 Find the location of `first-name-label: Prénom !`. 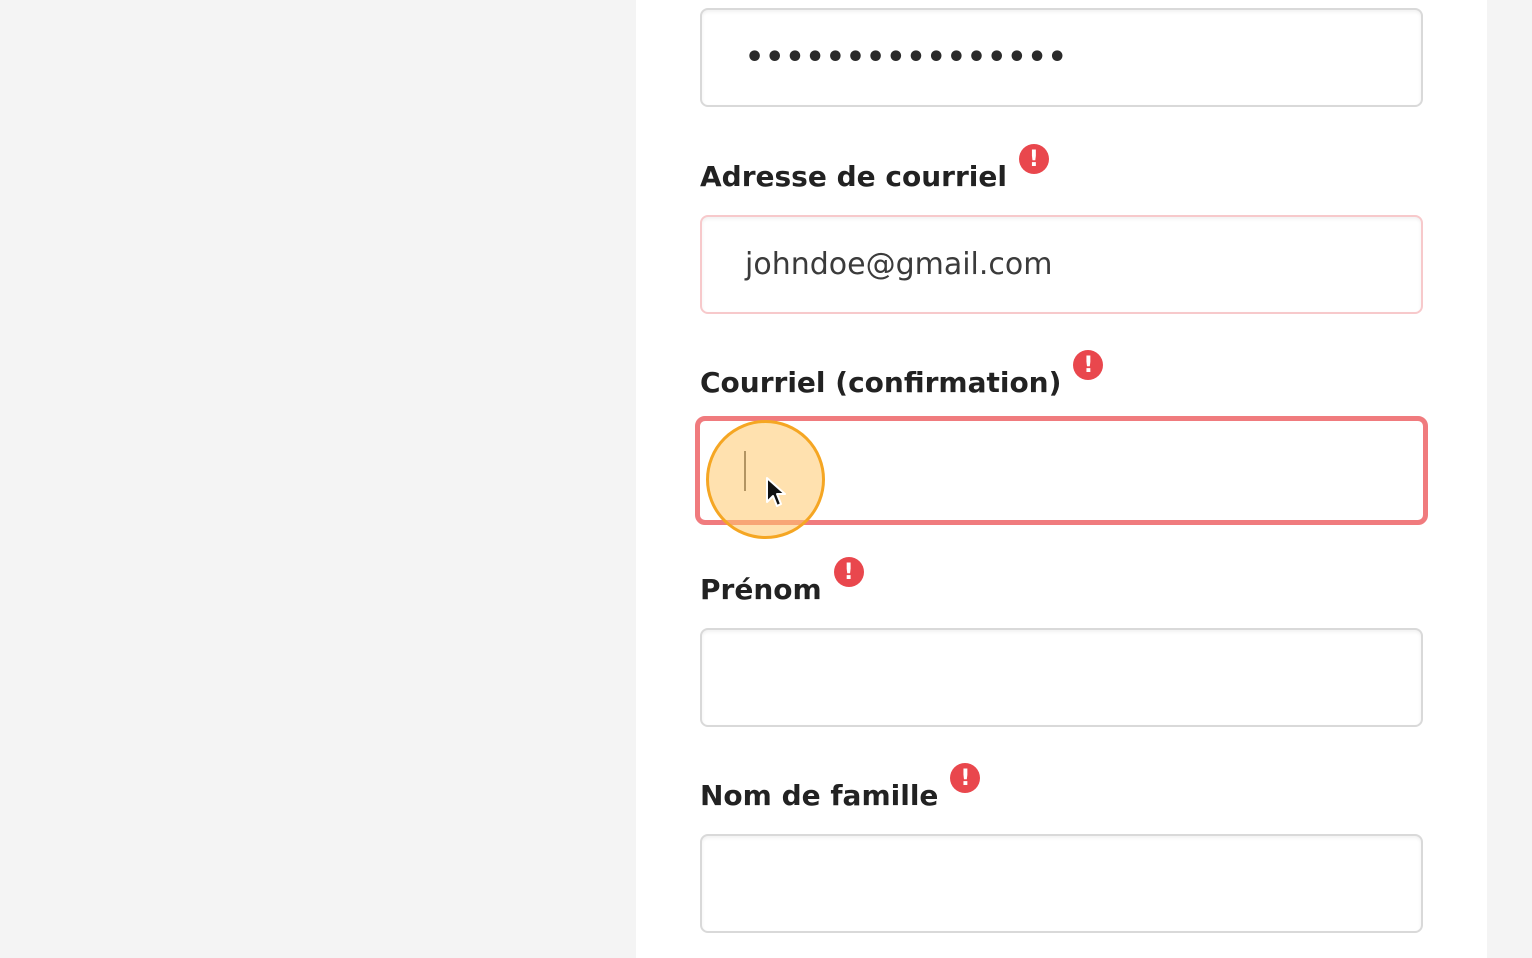

first-name-label: Prénom ! is located at coordinates (782, 581).